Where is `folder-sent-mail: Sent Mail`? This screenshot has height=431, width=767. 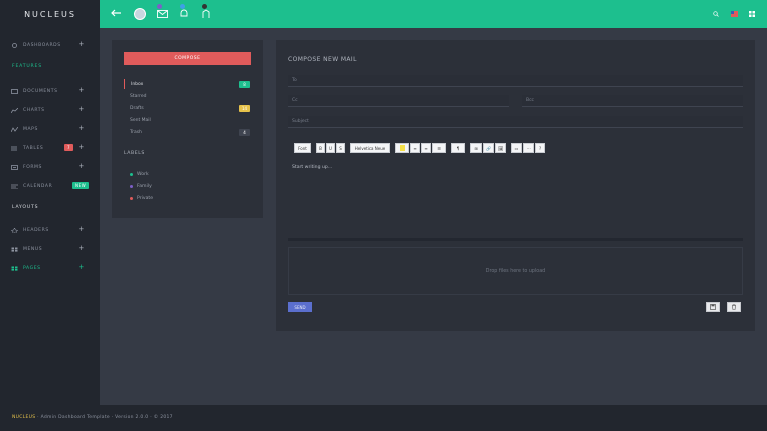 folder-sent-mail: Sent Mail is located at coordinates (187, 120).